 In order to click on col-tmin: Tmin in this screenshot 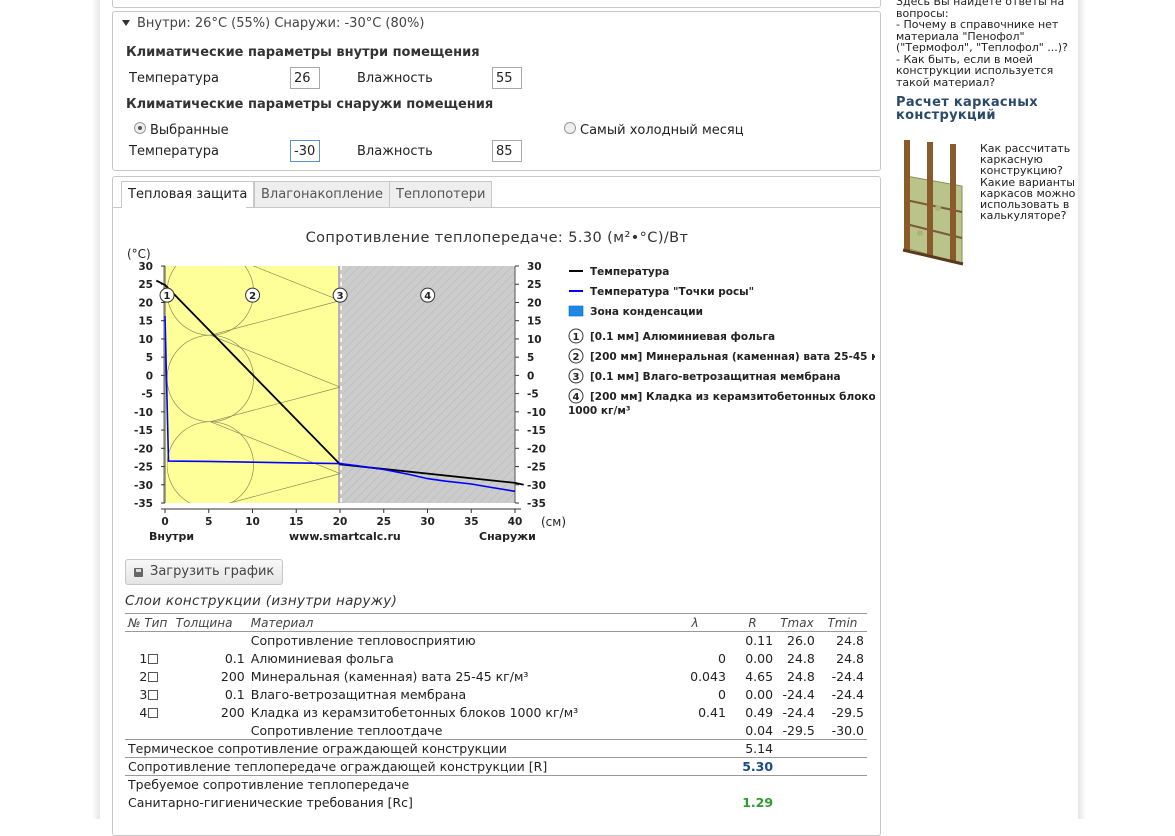, I will do `click(842, 622)`.